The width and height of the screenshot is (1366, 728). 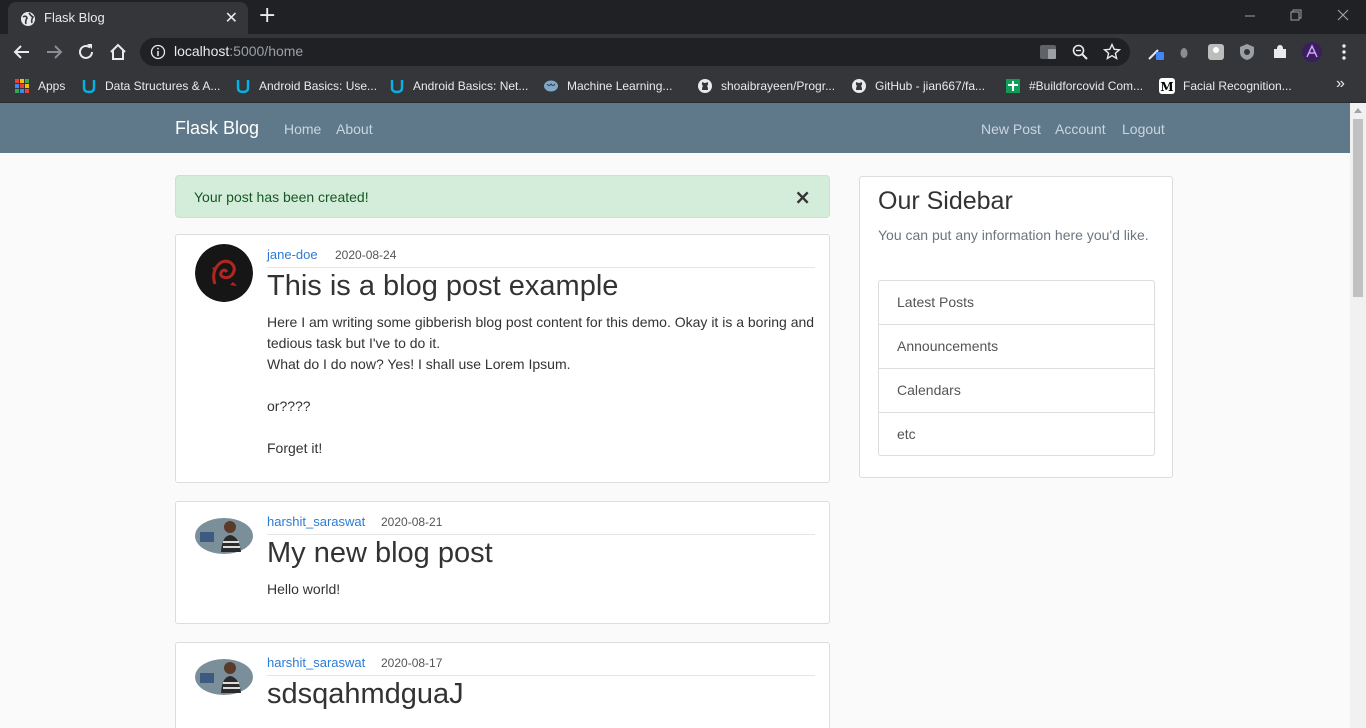 What do you see at coordinates (281, 197) in the screenshot?
I see `alert-message: Your post has been created!` at bounding box center [281, 197].